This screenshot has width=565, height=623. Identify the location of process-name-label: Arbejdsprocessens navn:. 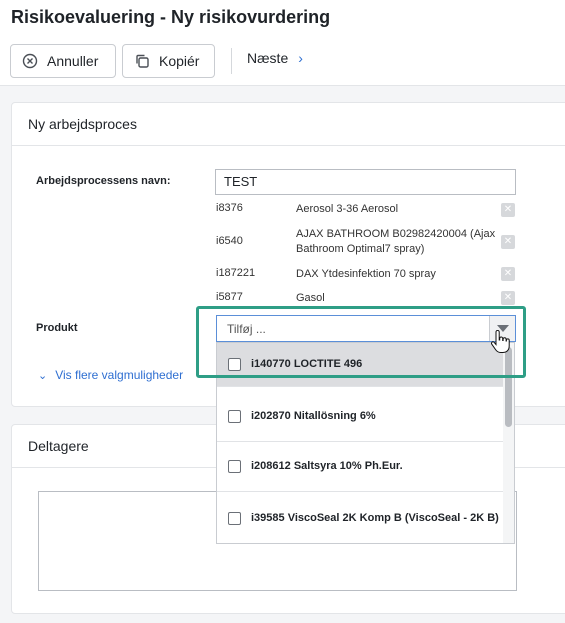
(103, 181).